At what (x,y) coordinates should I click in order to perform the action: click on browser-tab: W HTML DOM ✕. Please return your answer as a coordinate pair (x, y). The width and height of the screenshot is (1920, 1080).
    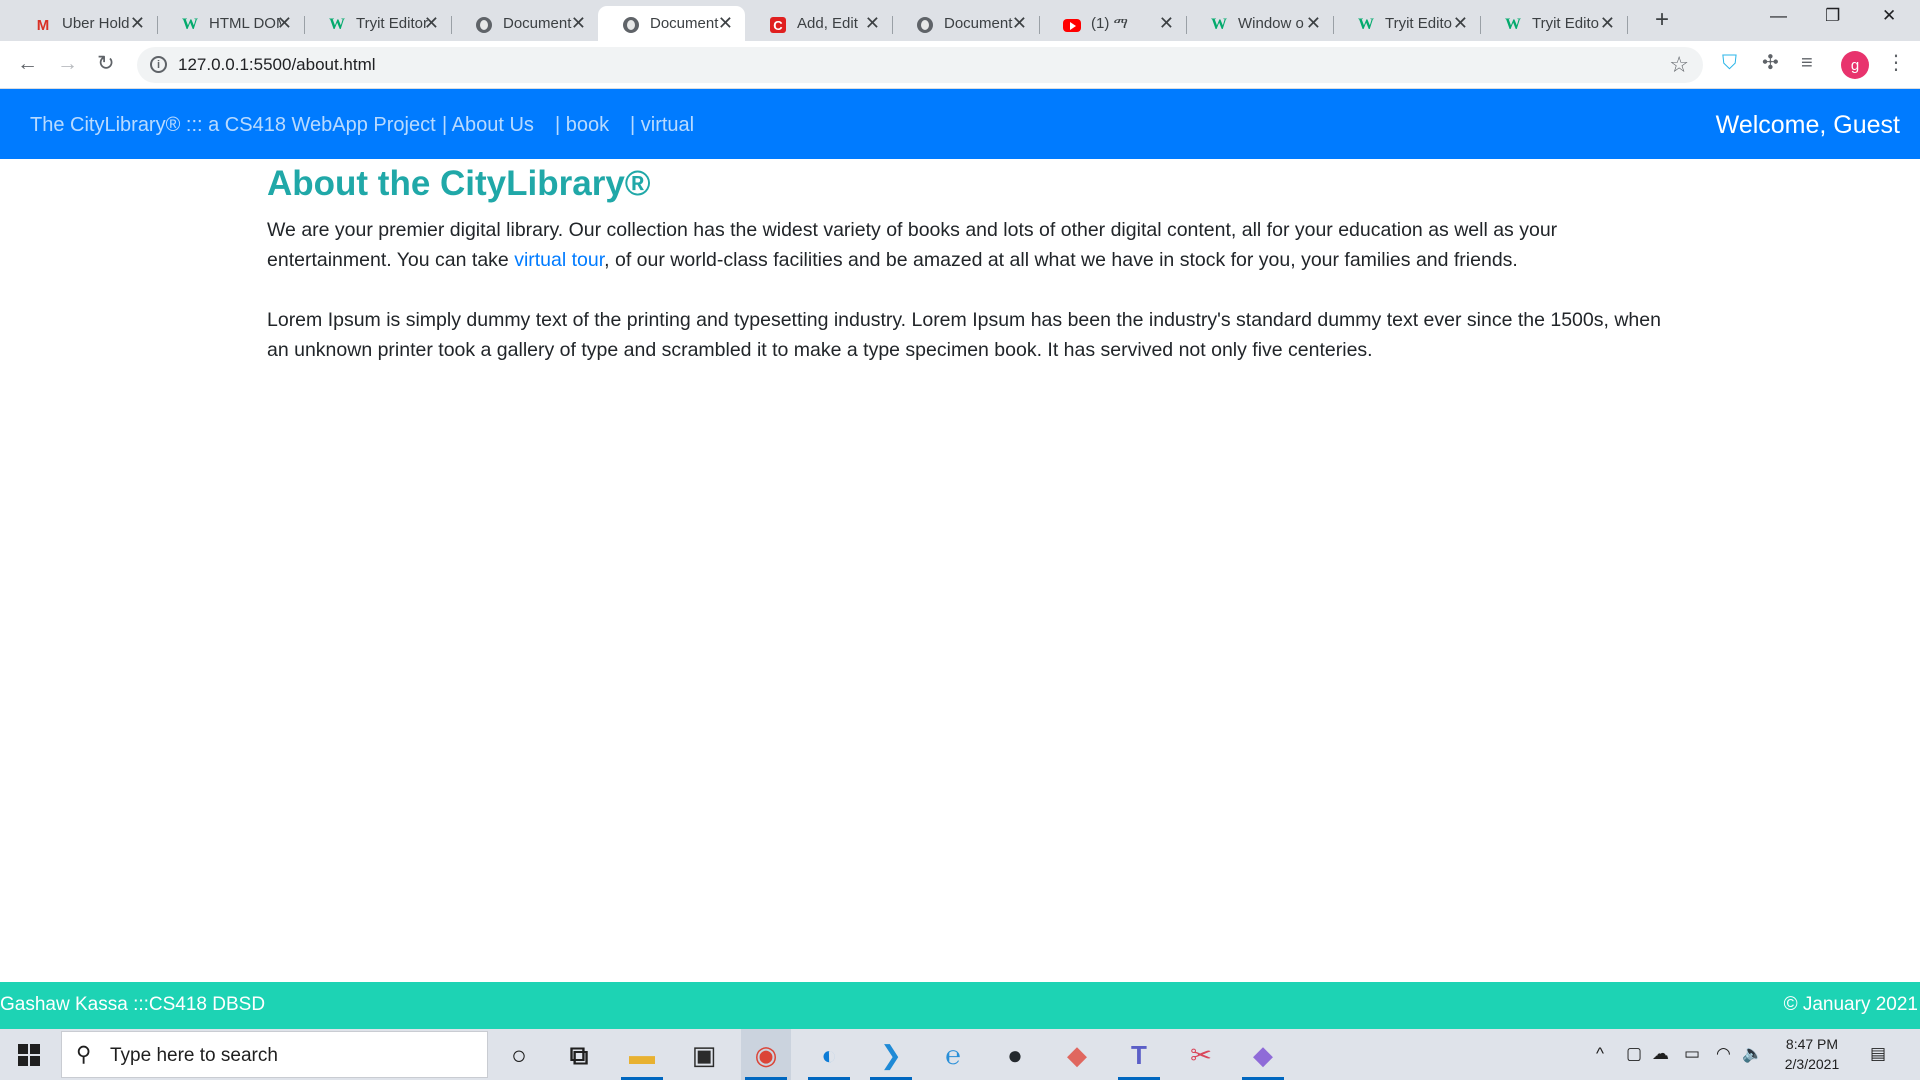
    Looking at the image, I should click on (231, 23).